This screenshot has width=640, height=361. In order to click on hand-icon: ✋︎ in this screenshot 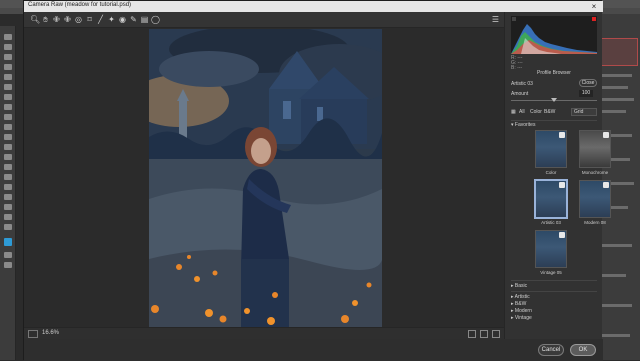, I will do `click(45, 19)`.